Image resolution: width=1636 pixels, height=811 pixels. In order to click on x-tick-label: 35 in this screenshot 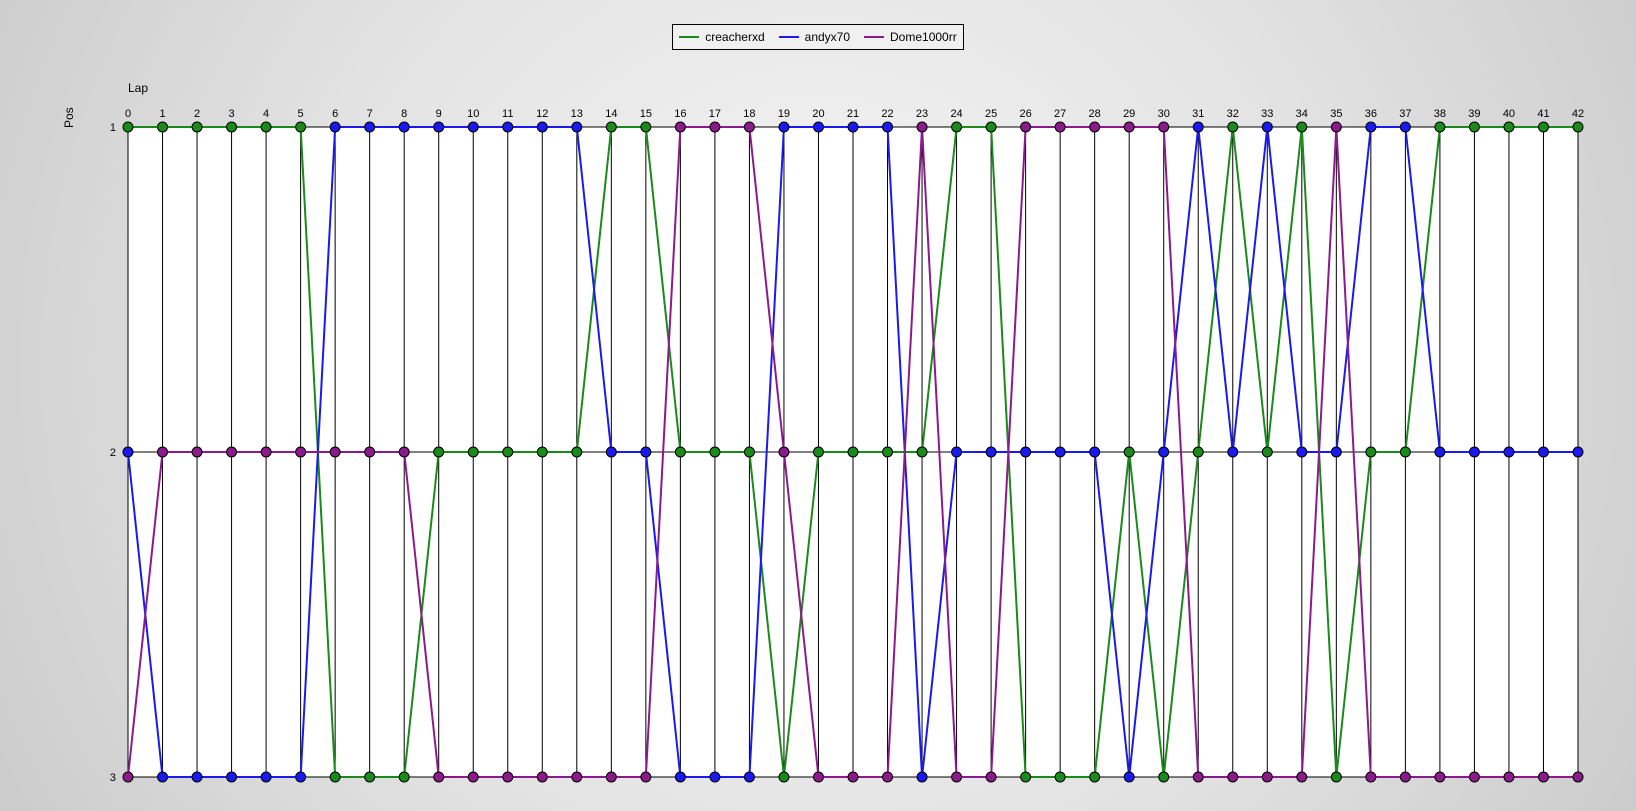, I will do `click(1336, 114)`.